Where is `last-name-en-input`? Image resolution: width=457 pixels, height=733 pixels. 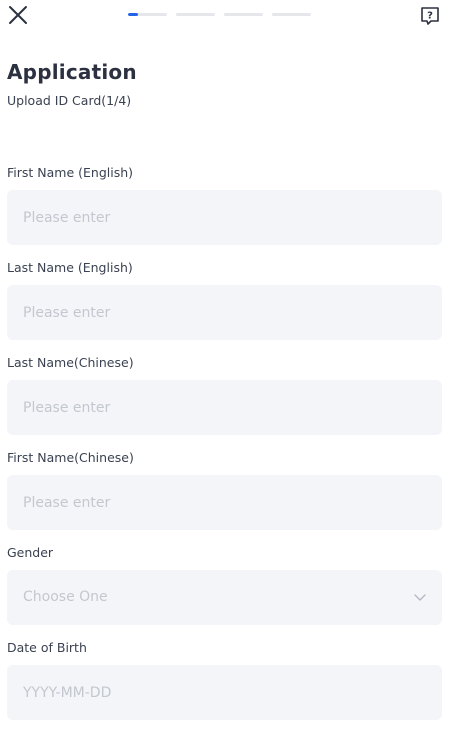
last-name-en-input is located at coordinates (224, 312).